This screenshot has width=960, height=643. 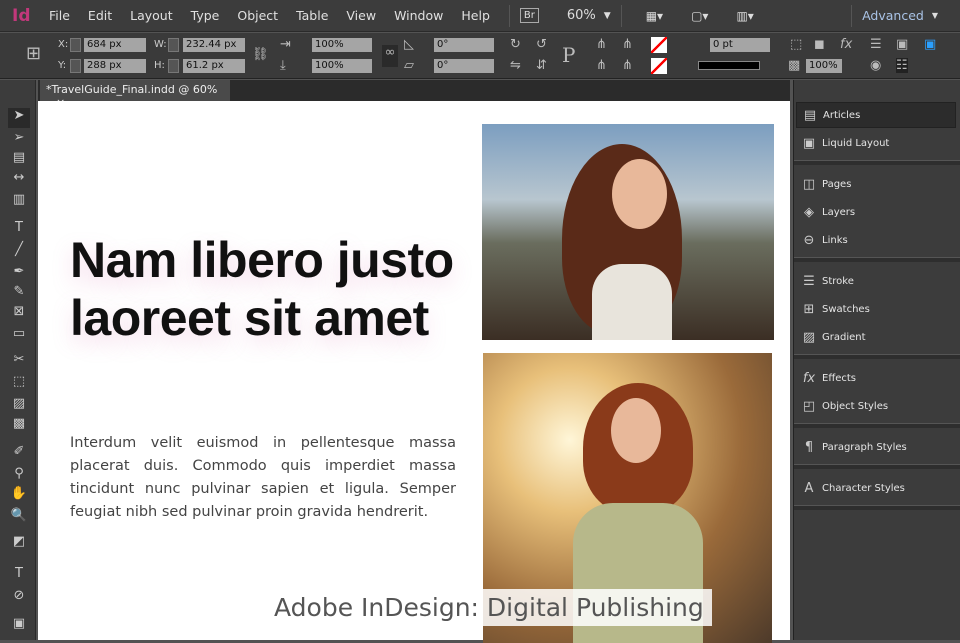 What do you see at coordinates (581, 15) in the screenshot?
I see `zoom-select: 60%` at bounding box center [581, 15].